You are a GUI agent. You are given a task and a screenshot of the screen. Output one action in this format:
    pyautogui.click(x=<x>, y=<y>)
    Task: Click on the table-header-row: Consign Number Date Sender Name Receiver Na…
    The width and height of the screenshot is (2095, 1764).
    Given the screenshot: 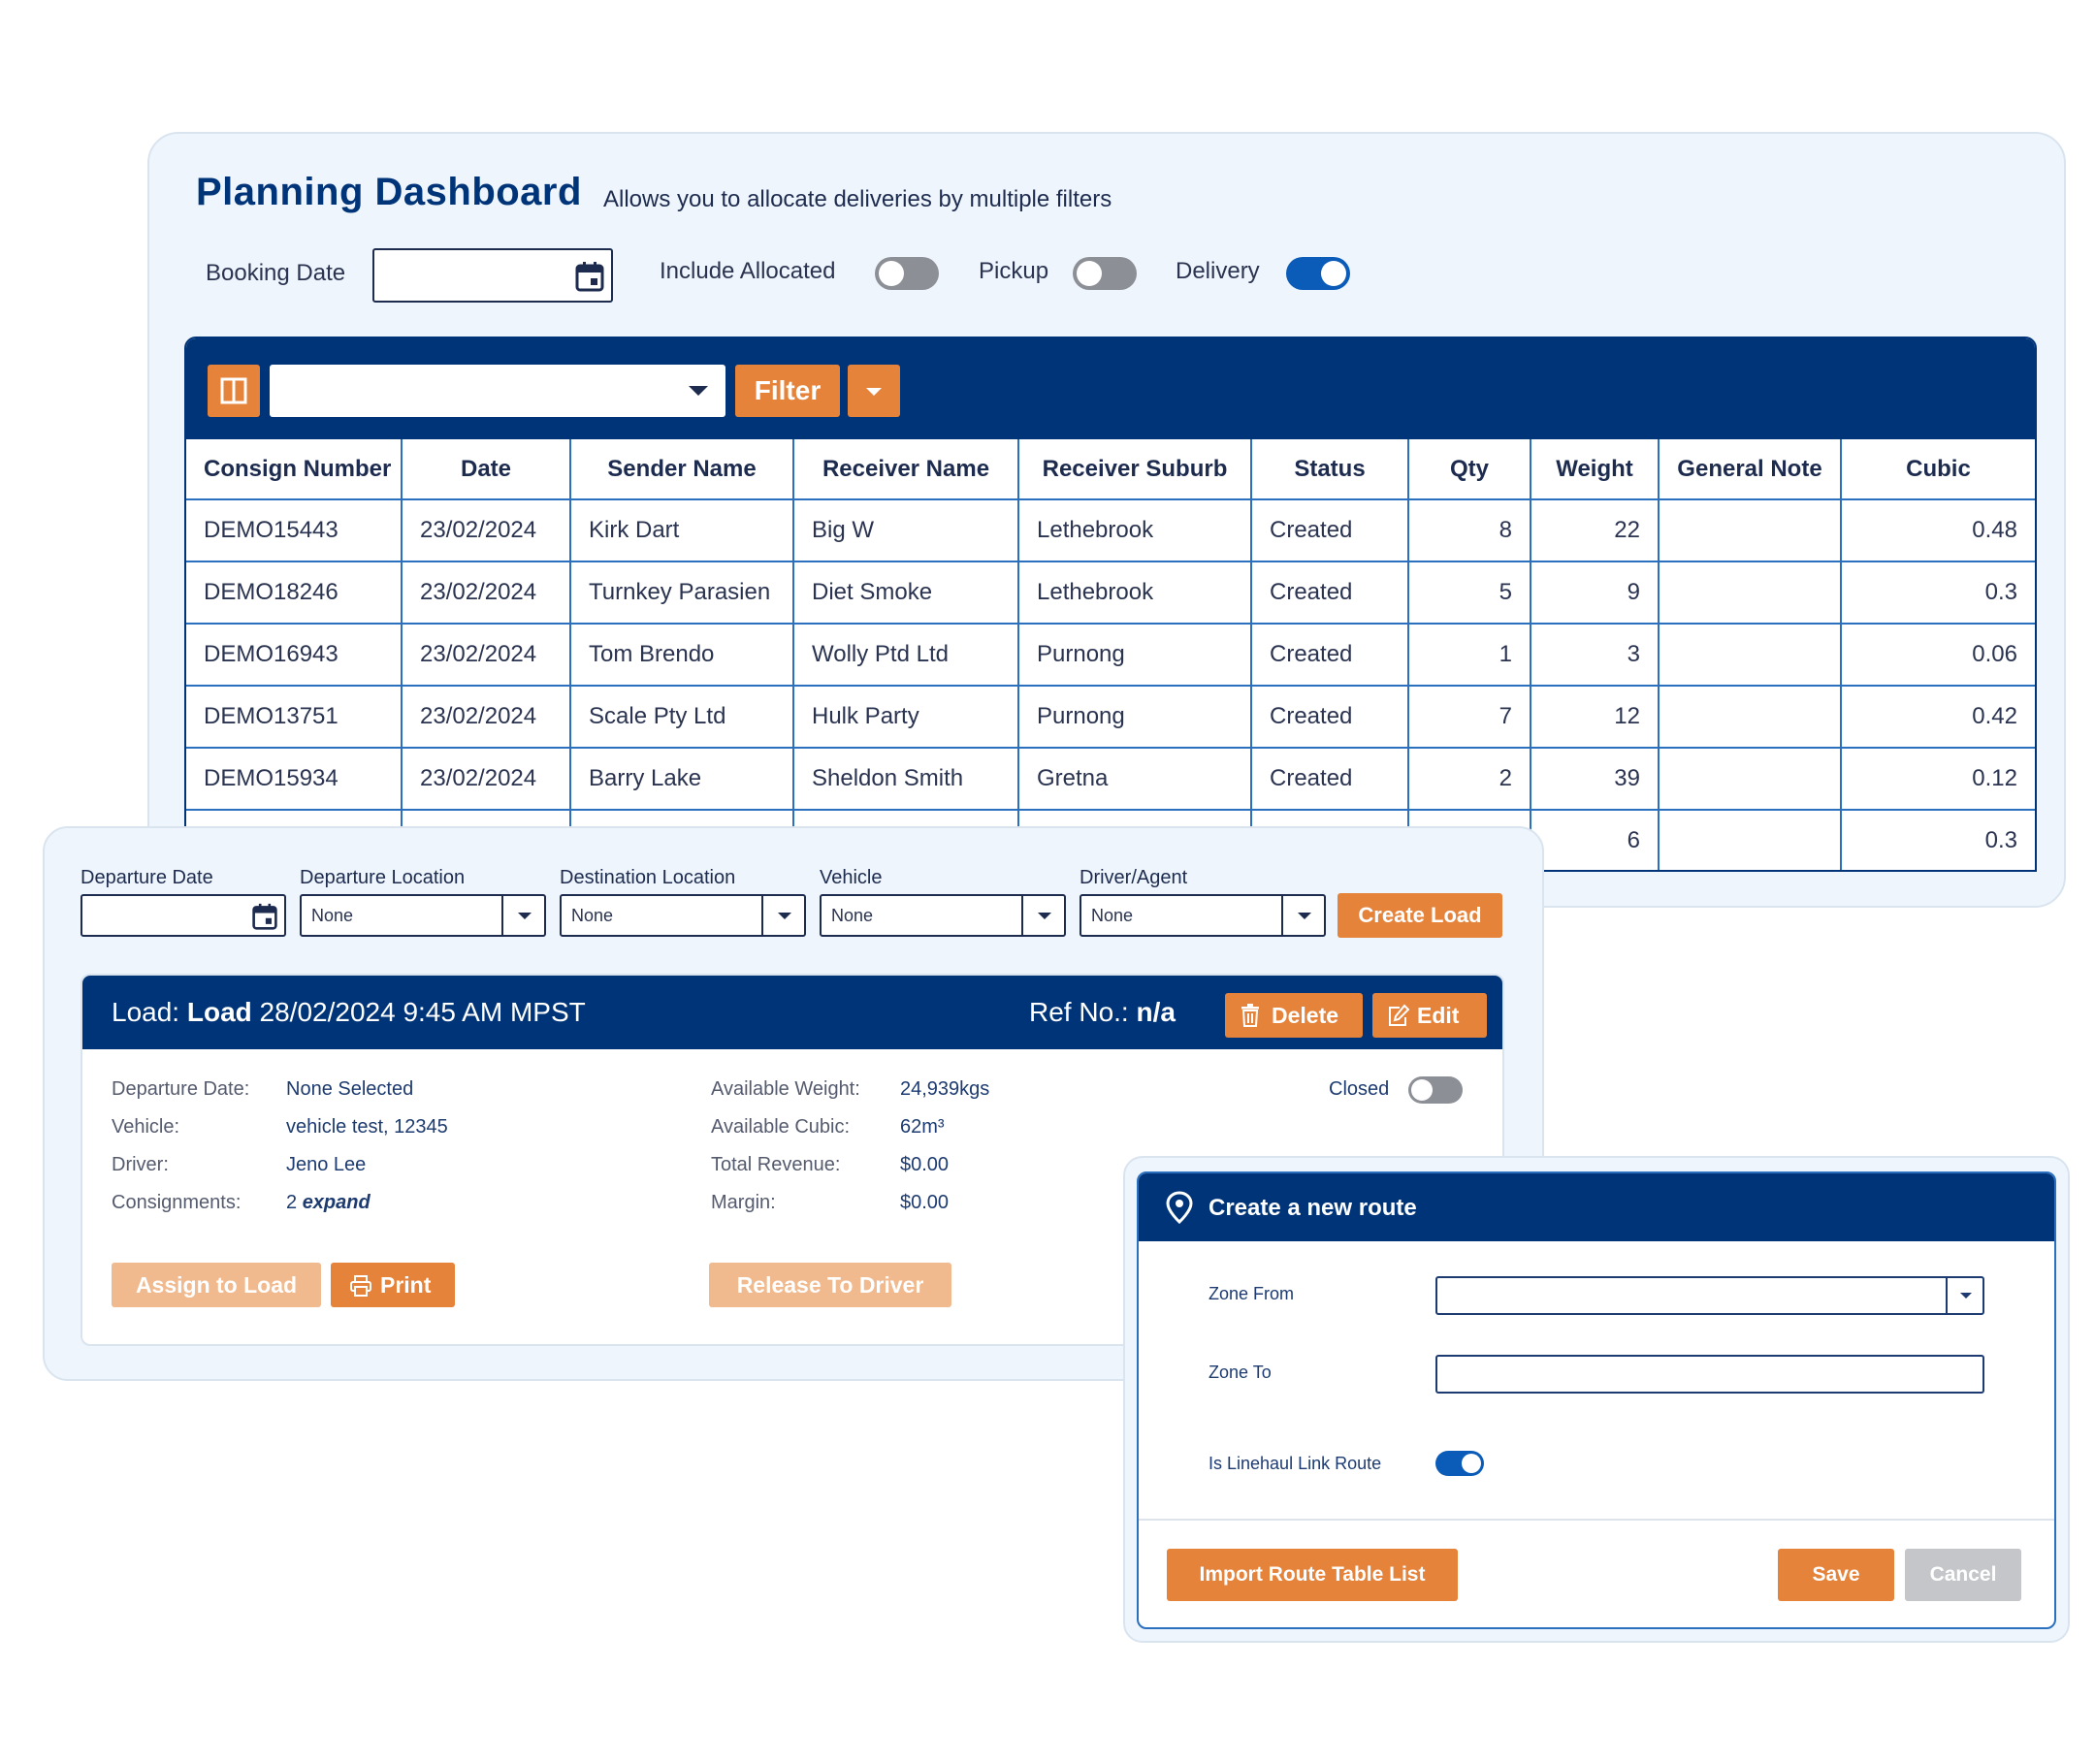 What is the action you would take?
    pyautogui.click(x=1110, y=469)
    